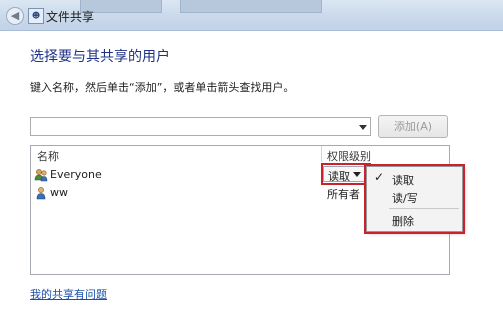  I want to click on user-name: ww, so click(59, 192).